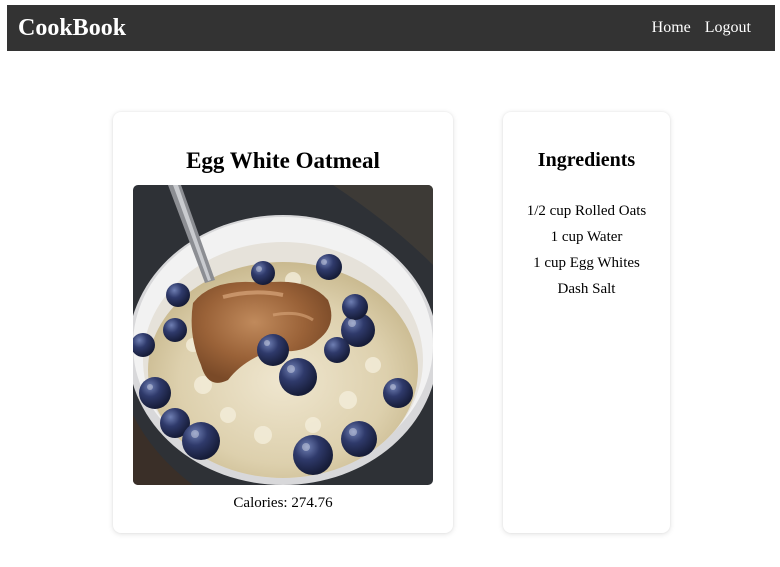 The height and width of the screenshot is (567, 780). Describe the element at coordinates (283, 160) in the screenshot. I see `recipe-title: Egg White Oatmeal` at that location.